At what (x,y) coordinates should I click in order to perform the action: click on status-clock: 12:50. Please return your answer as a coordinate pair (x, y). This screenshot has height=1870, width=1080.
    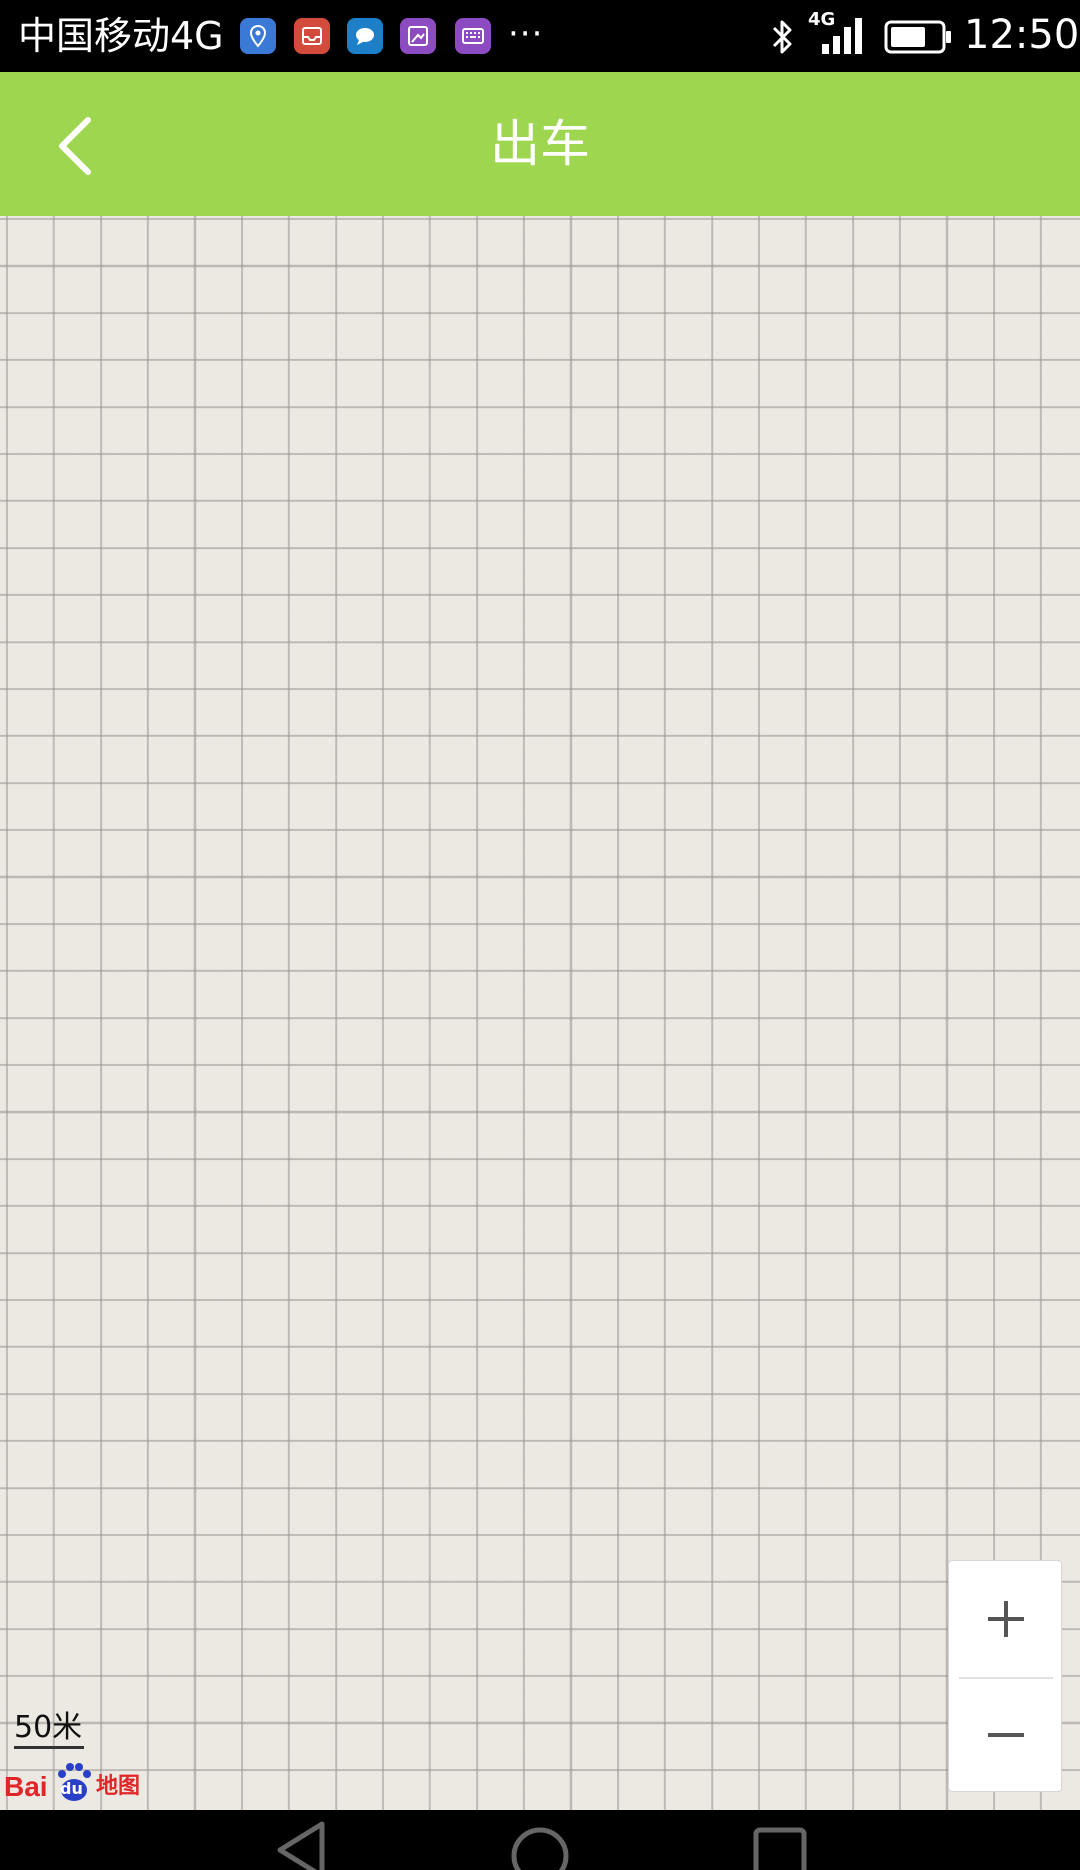
    Looking at the image, I should click on (1022, 35).